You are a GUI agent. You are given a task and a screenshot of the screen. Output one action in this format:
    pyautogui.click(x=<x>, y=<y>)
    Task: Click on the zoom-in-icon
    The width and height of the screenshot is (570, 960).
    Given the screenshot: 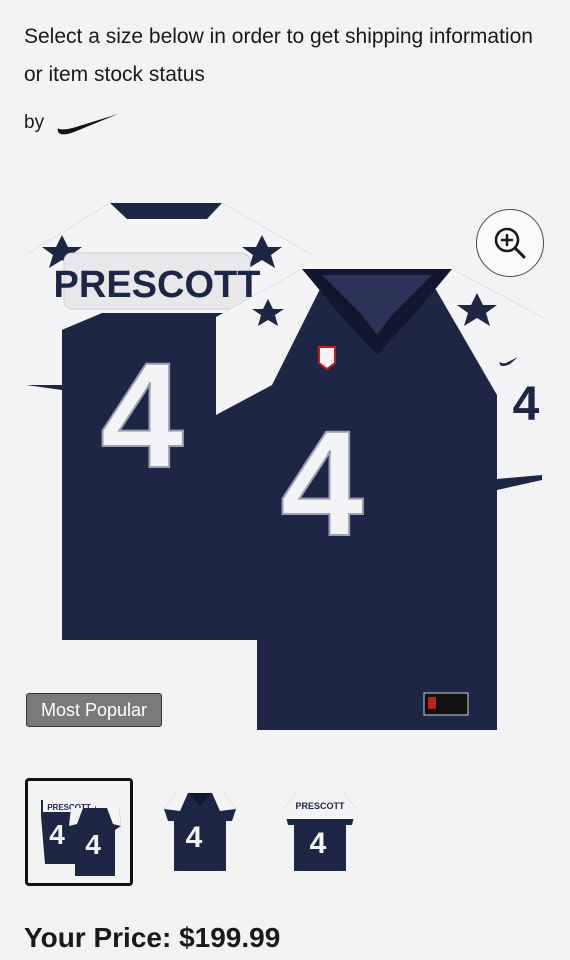 What is the action you would take?
    pyautogui.click(x=510, y=243)
    